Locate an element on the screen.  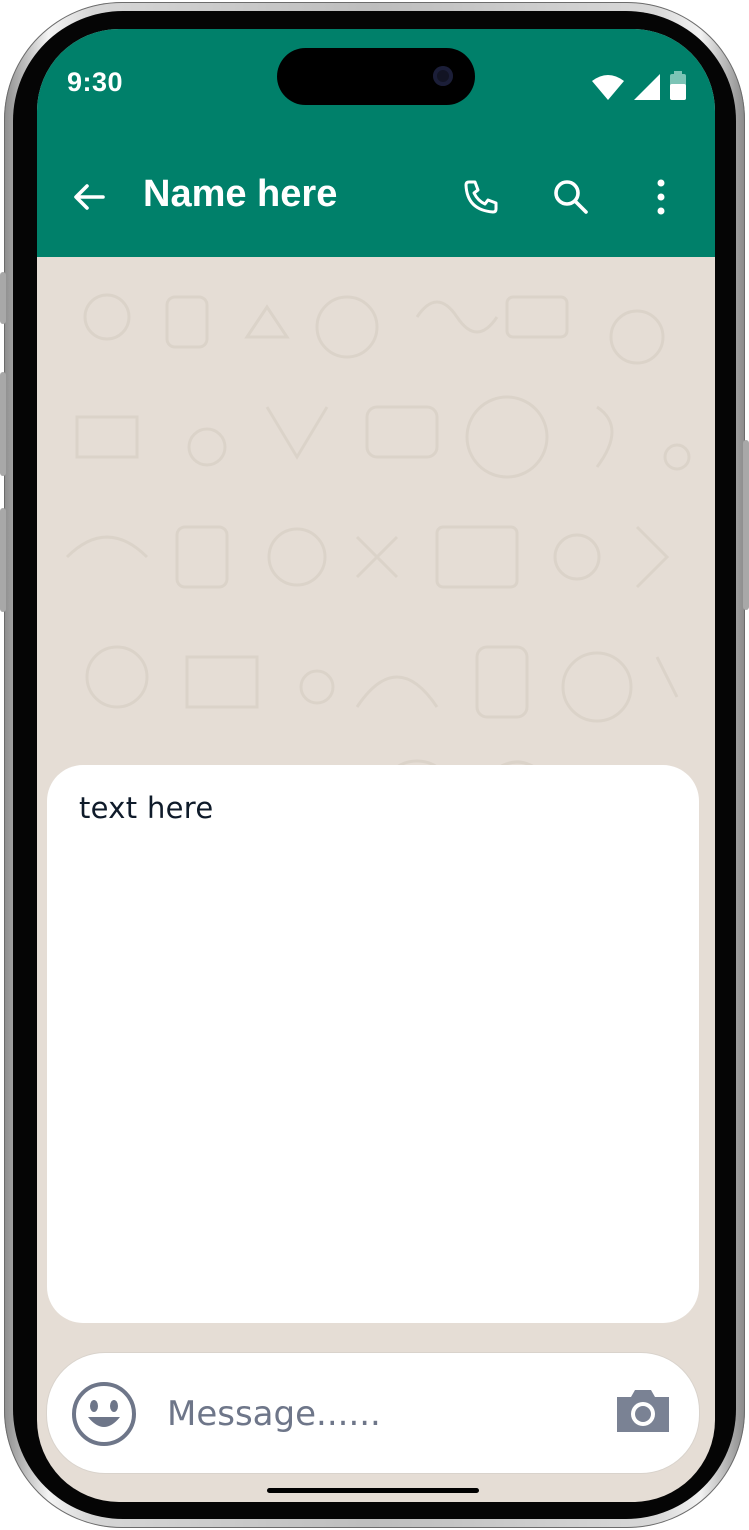
more-vert-icon is located at coordinates (661, 197).